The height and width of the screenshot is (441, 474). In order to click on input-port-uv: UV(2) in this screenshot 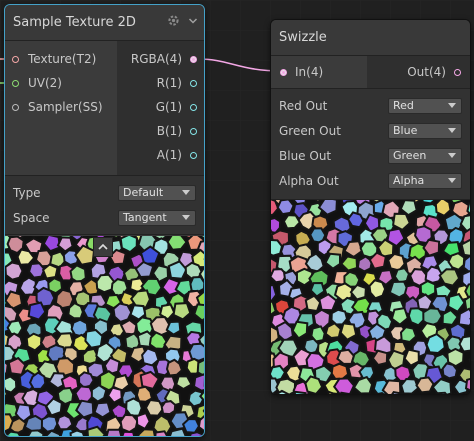, I will do `click(61, 83)`.